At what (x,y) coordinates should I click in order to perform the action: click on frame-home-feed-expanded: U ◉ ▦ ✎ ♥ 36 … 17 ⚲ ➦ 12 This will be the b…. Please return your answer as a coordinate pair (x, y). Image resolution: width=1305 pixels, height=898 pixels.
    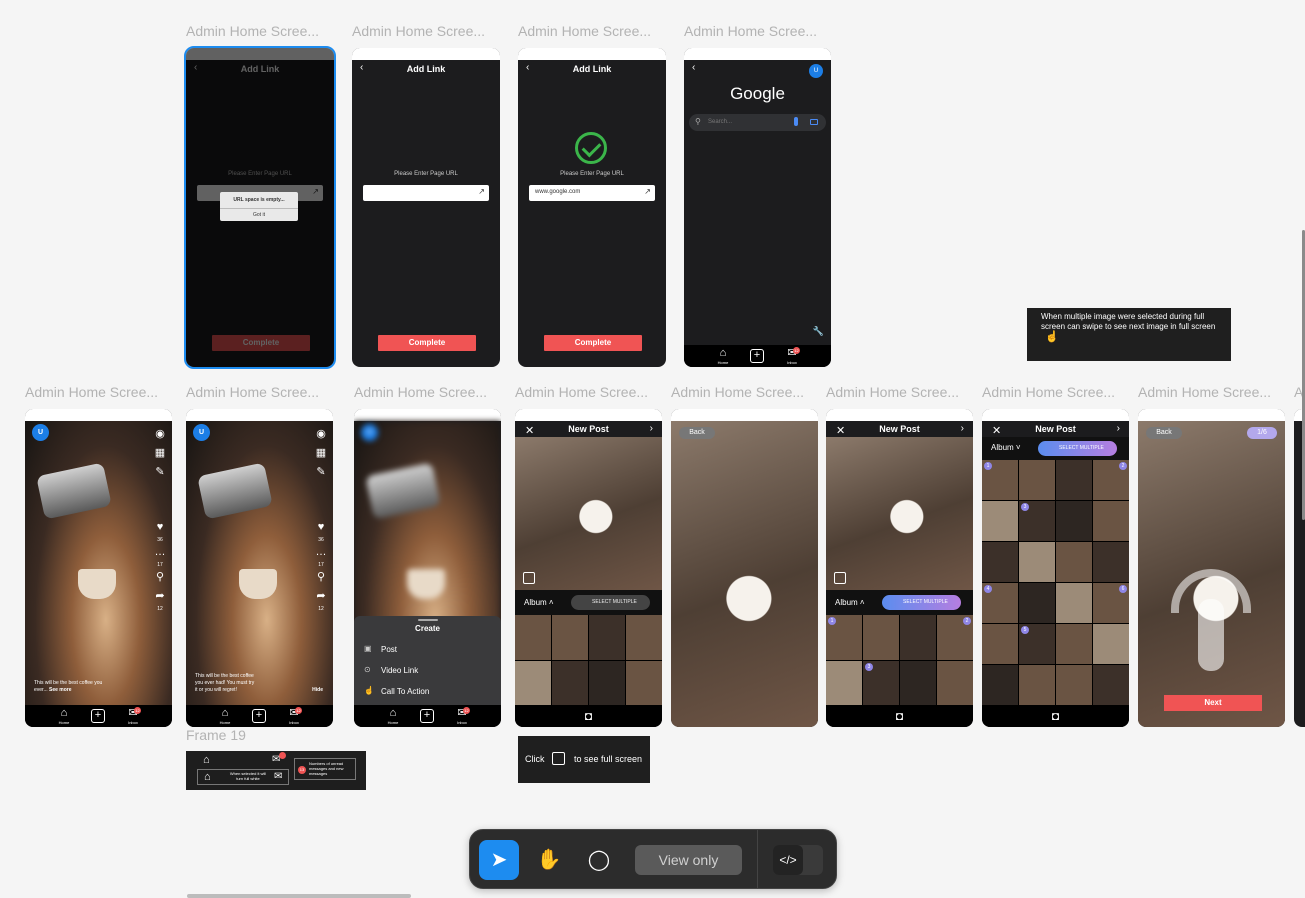
    Looking at the image, I should click on (259, 568).